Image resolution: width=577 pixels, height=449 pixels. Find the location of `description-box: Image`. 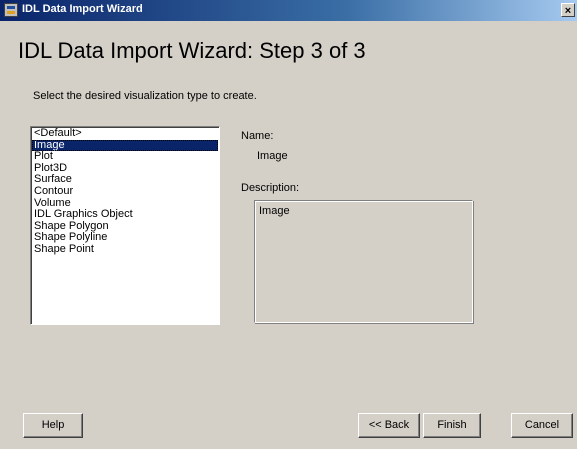

description-box: Image is located at coordinates (363, 261).